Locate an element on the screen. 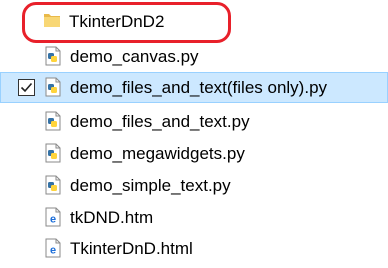 Image resolution: width=388 pixels, height=268 pixels. file-row: demo_files_and_text.py is located at coordinates (194, 121).